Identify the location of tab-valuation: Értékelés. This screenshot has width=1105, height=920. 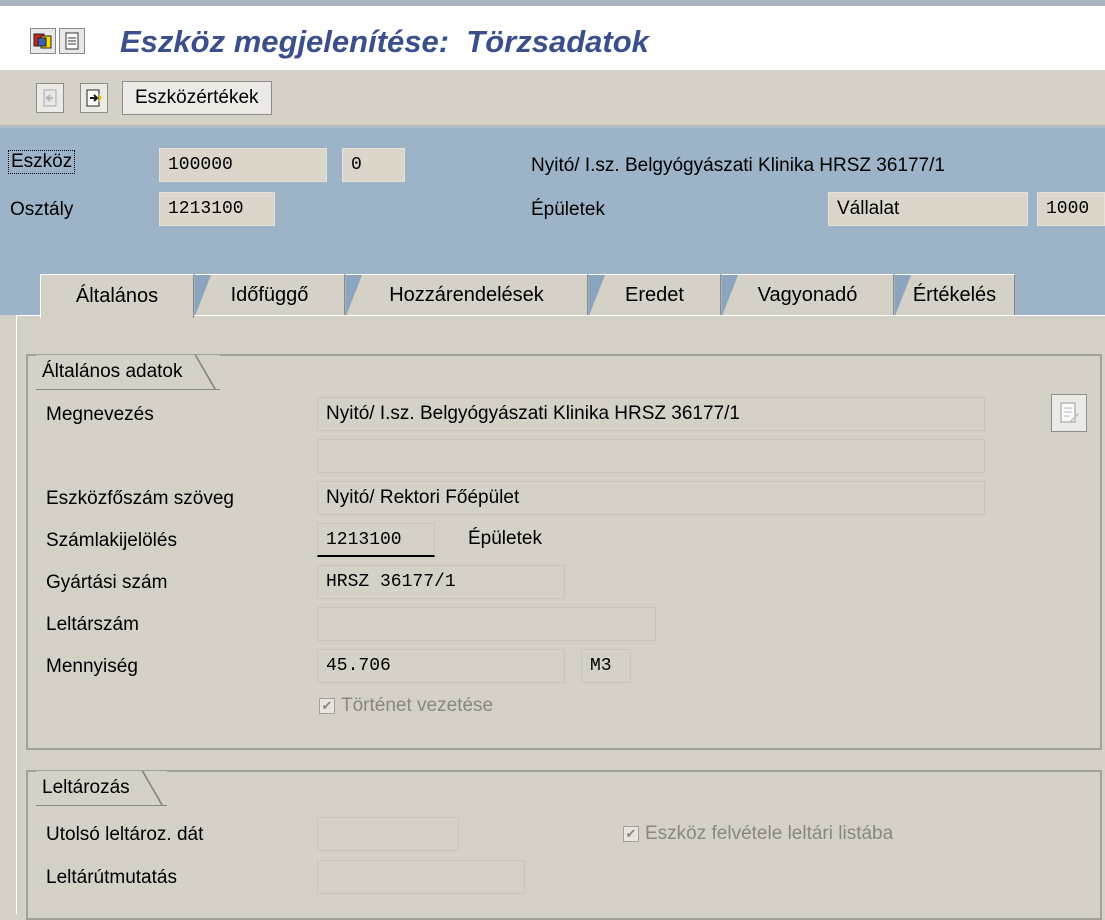
(955, 295).